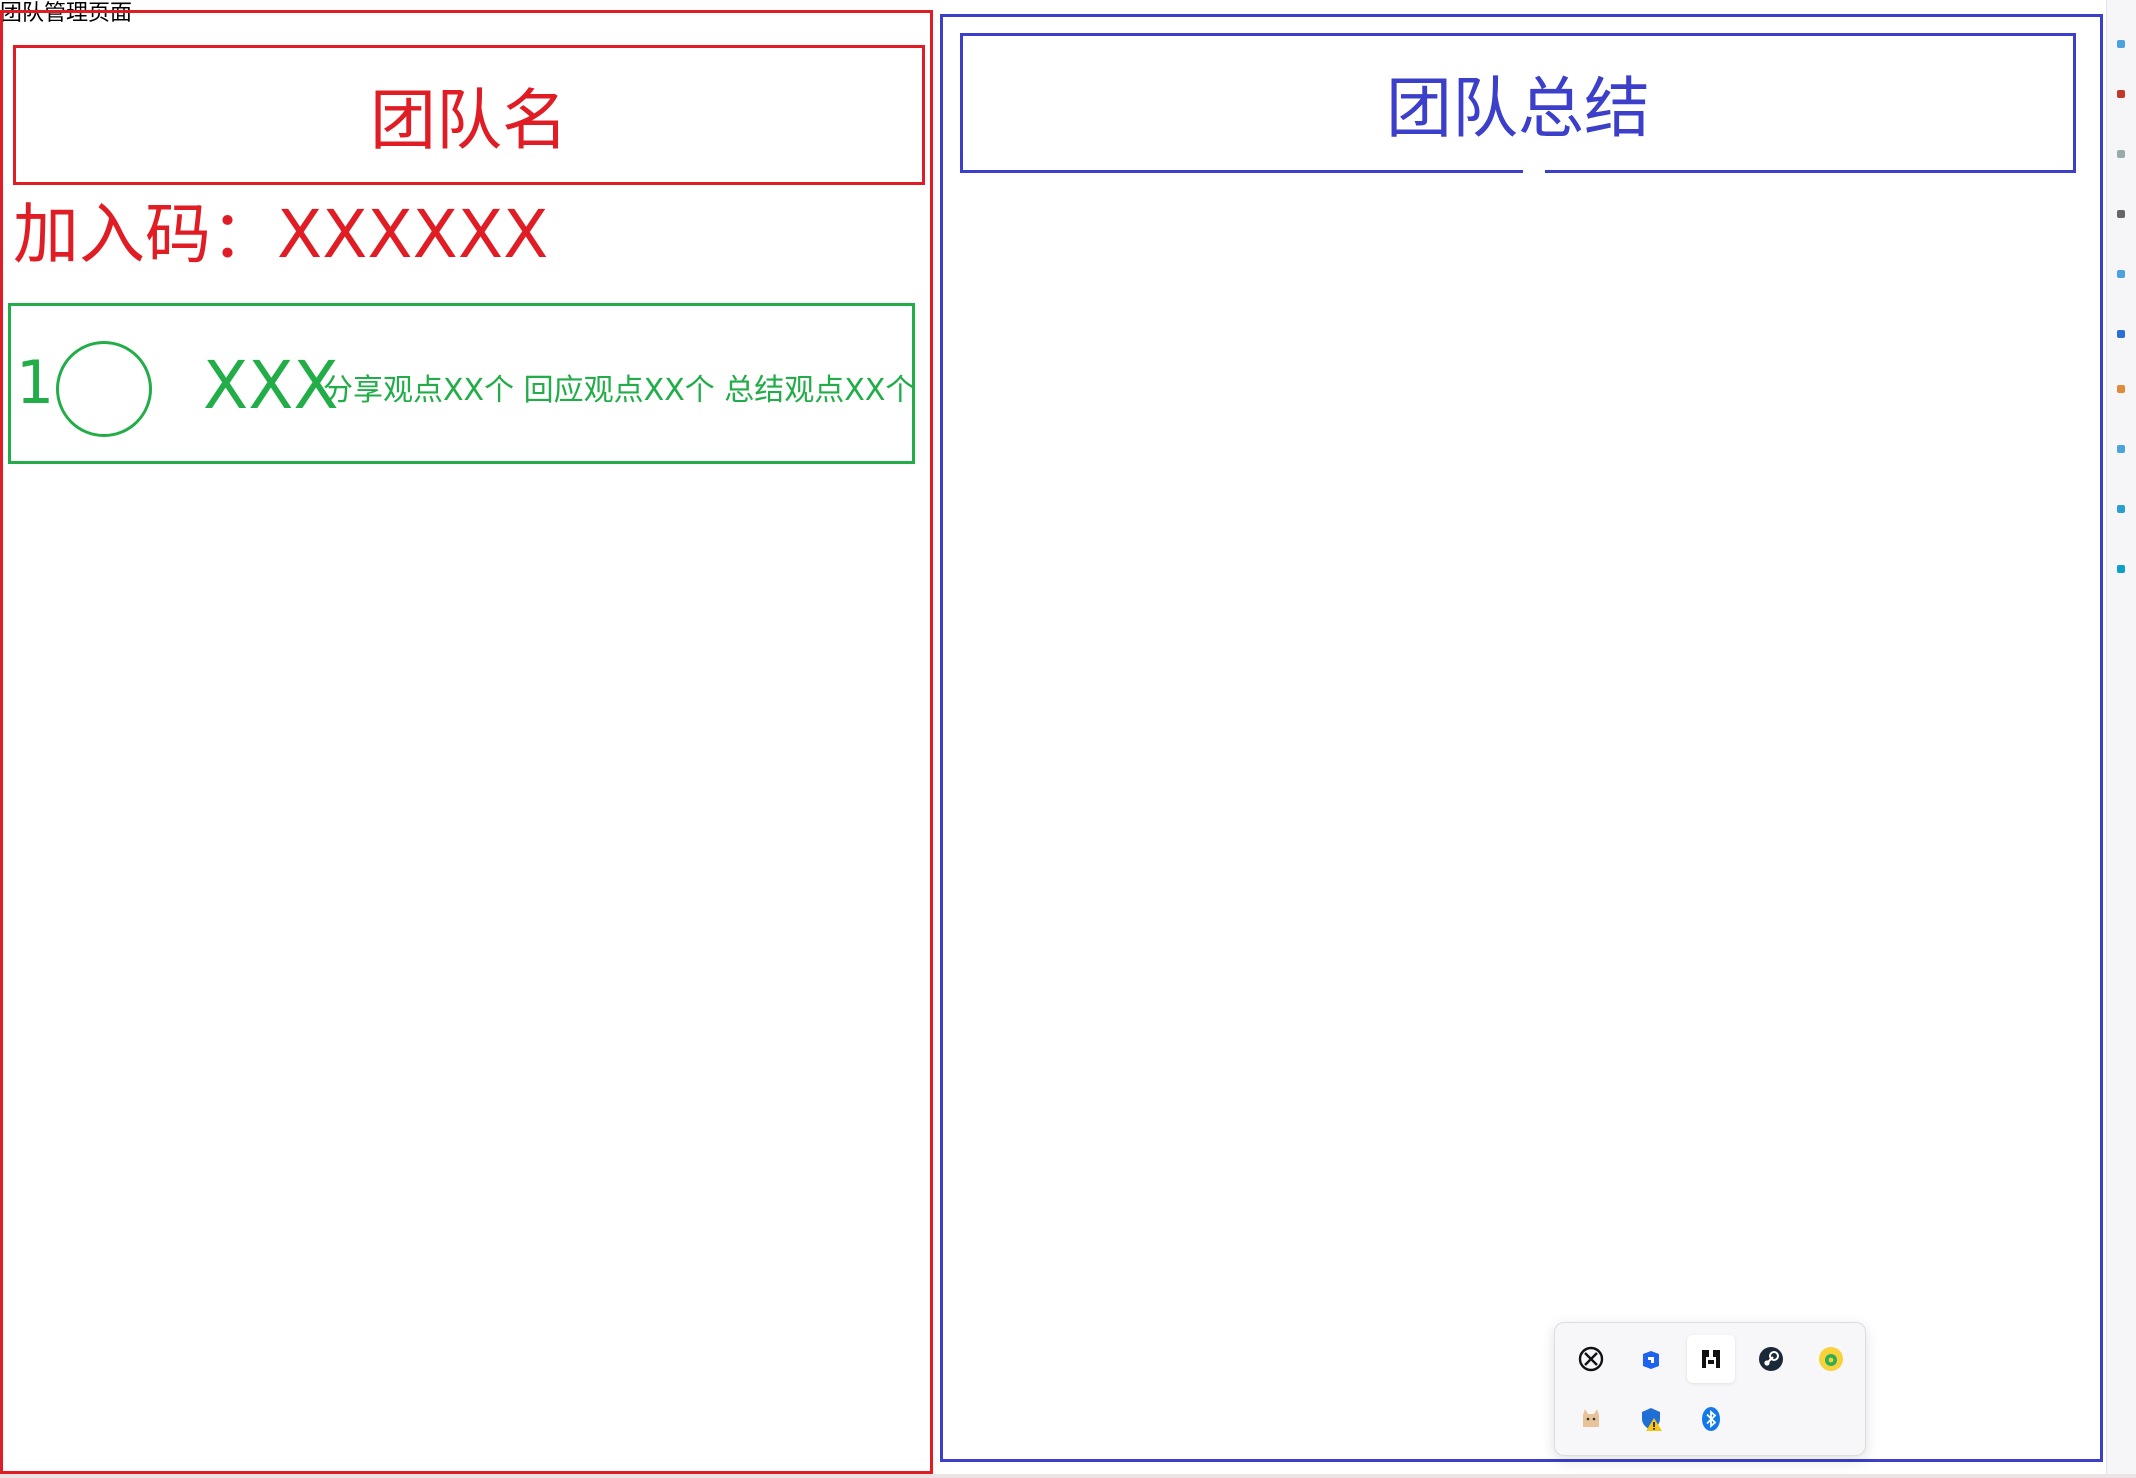 The height and width of the screenshot is (1478, 2136). Describe the element at coordinates (1651, 1419) in the screenshot. I see `security-warning-icon` at that location.